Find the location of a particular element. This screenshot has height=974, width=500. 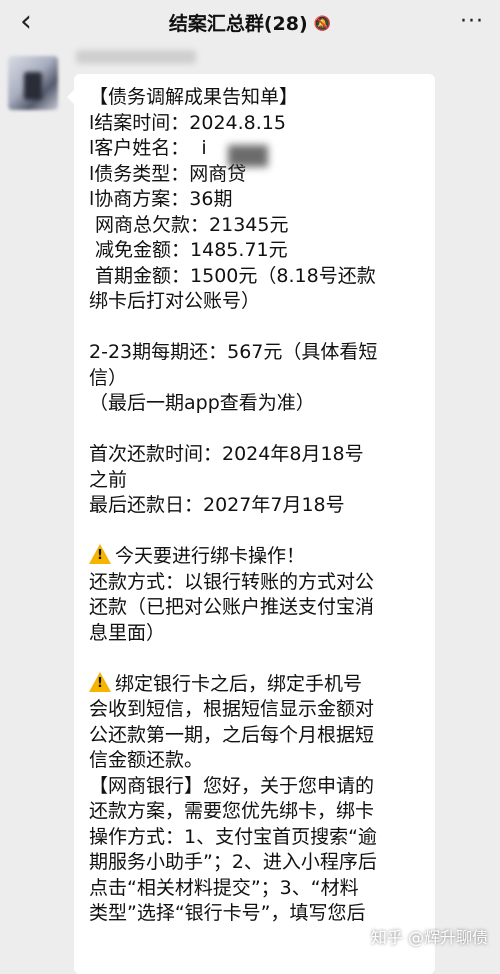

message-line: 2-23期每期还：567元（具体看短 is located at coordinates (233, 352).